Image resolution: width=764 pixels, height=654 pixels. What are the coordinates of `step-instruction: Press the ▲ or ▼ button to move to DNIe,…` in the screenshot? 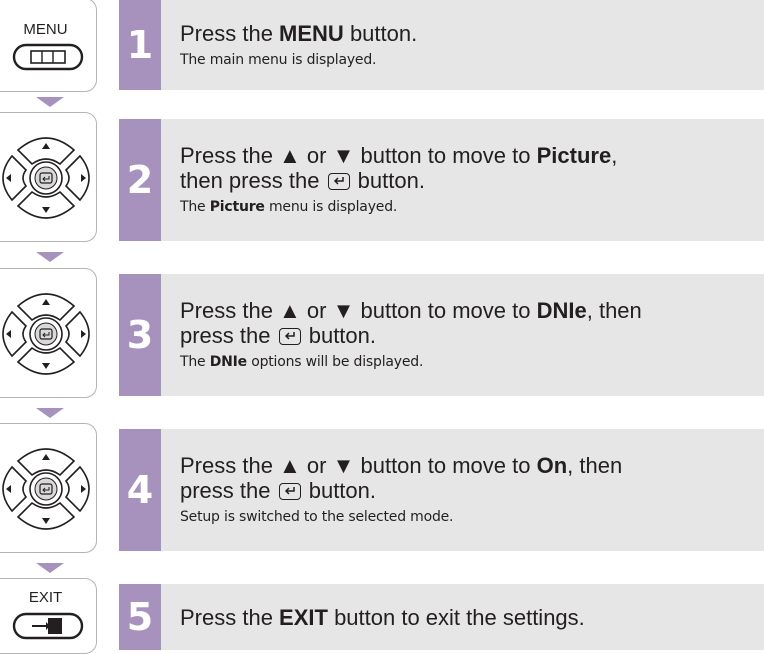 It's located at (411, 323).